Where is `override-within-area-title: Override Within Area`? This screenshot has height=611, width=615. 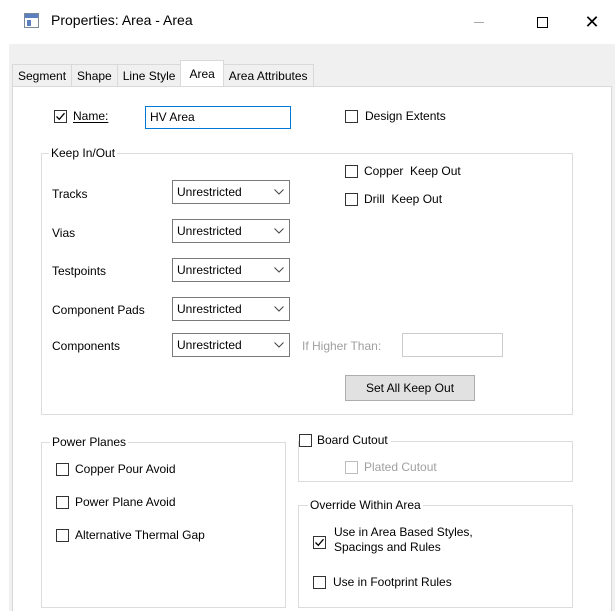
override-within-area-title: Override Within Area is located at coordinates (365, 505).